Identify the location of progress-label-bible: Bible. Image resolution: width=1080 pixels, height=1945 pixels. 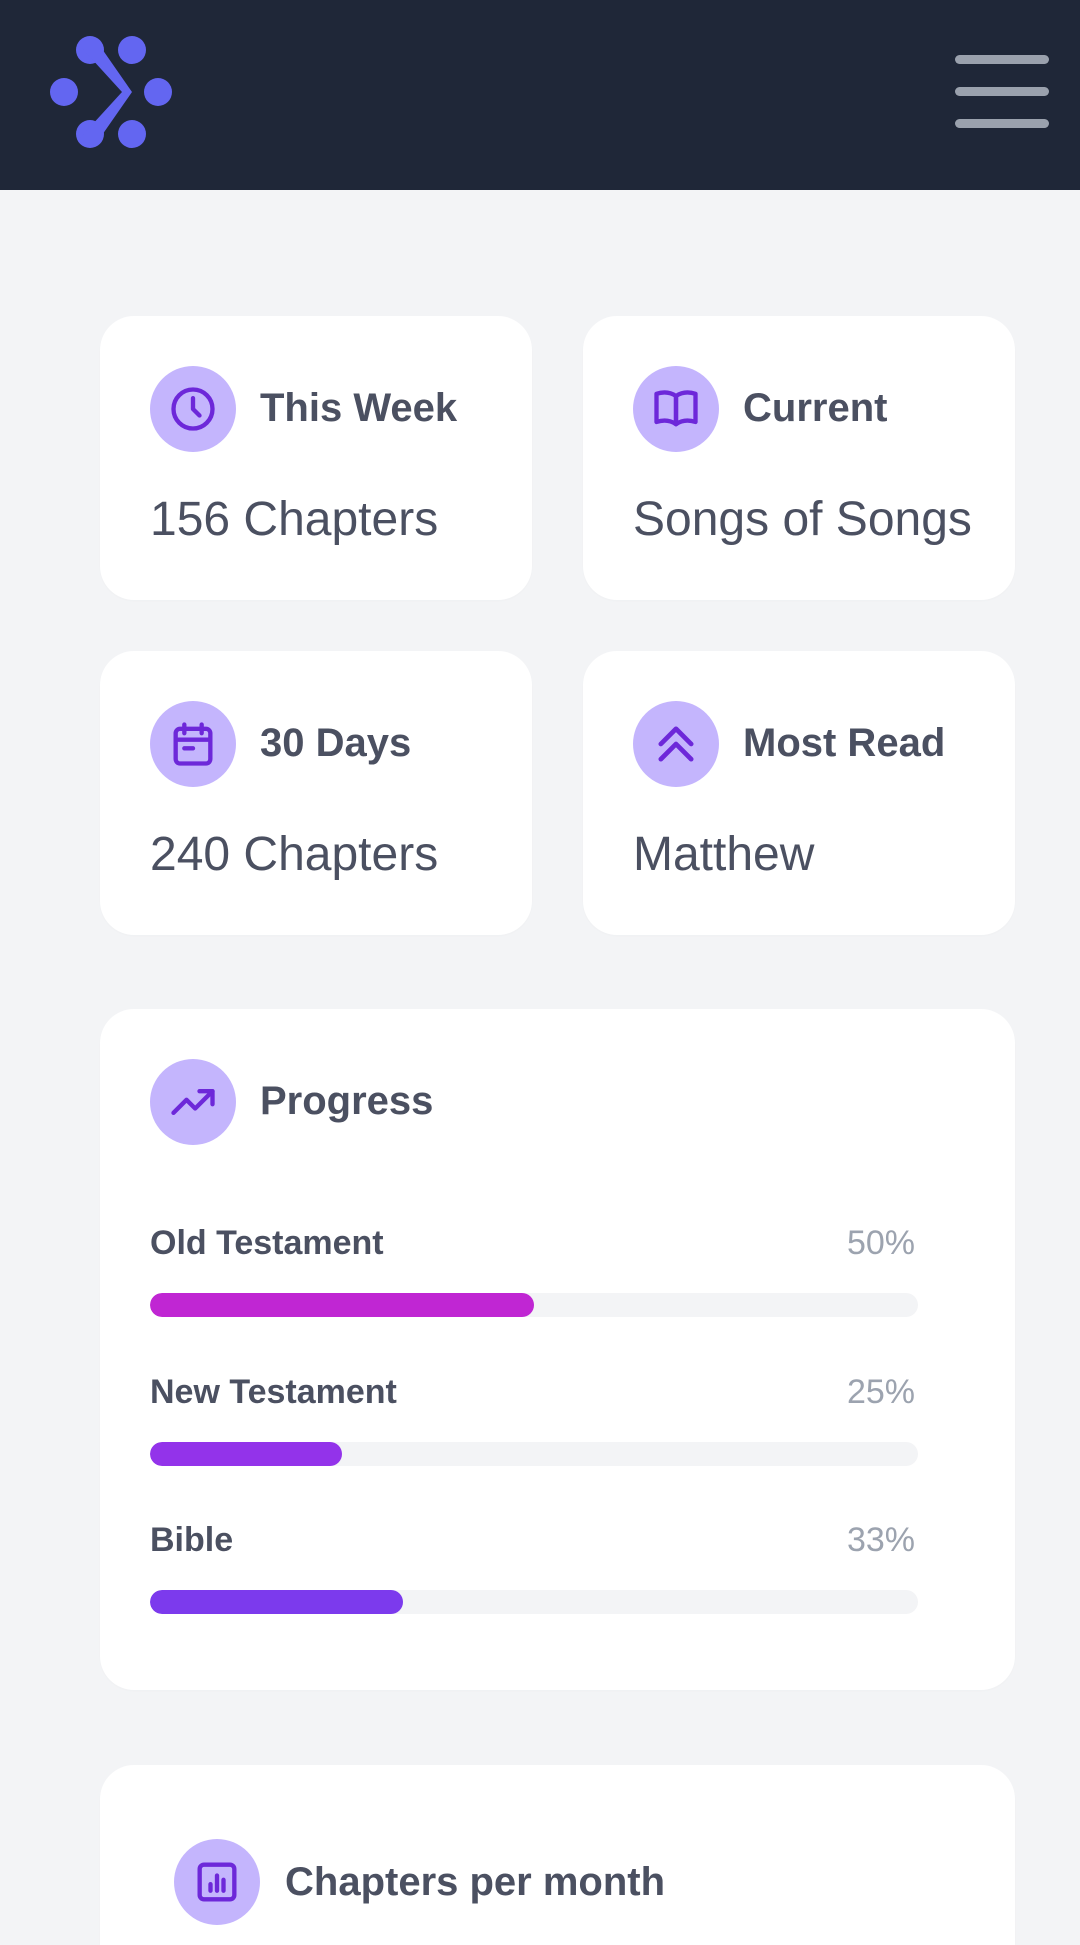
(192, 1540).